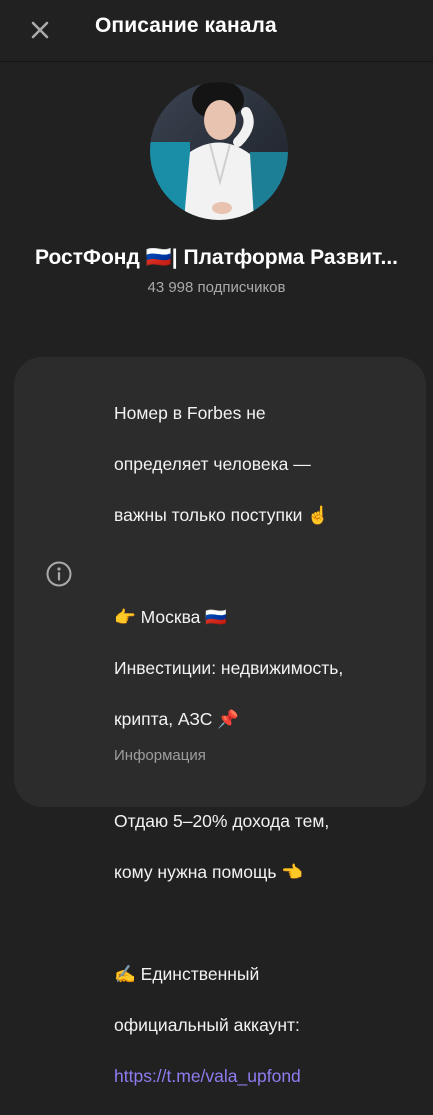 This screenshot has height=1115, width=433. Describe the element at coordinates (212, 463) in the screenshot. I see `description-line: определяет человека —` at that location.